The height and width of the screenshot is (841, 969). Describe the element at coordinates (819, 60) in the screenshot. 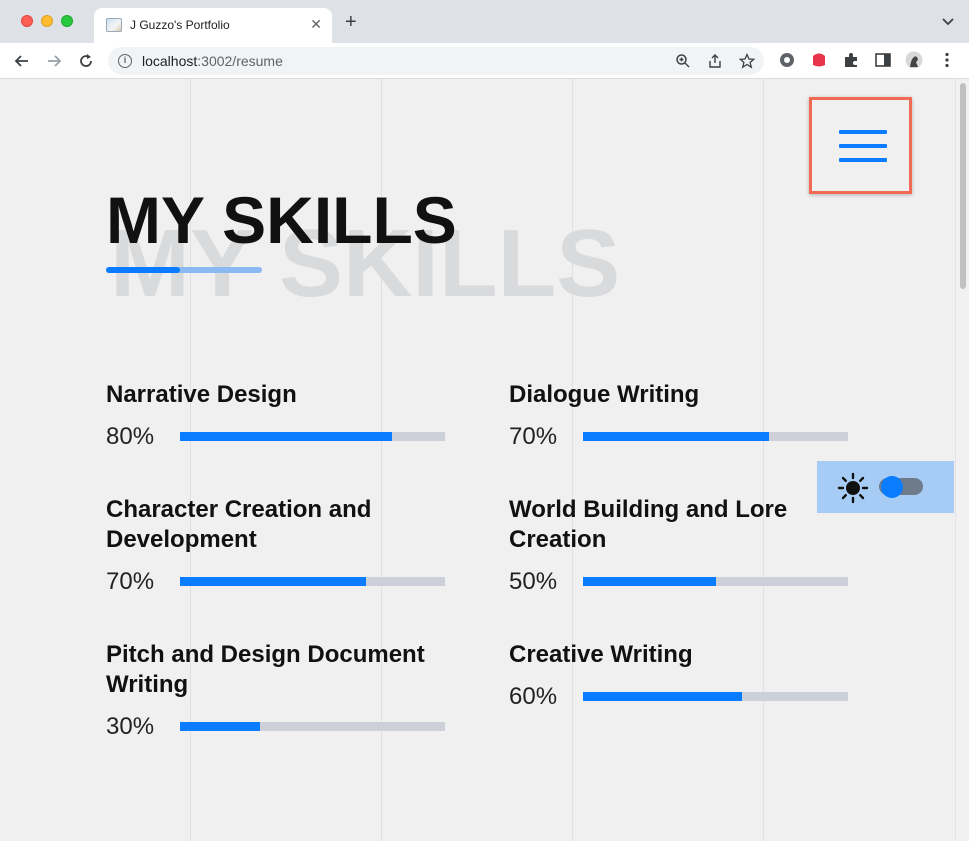

I see `extension-red-icon` at that location.